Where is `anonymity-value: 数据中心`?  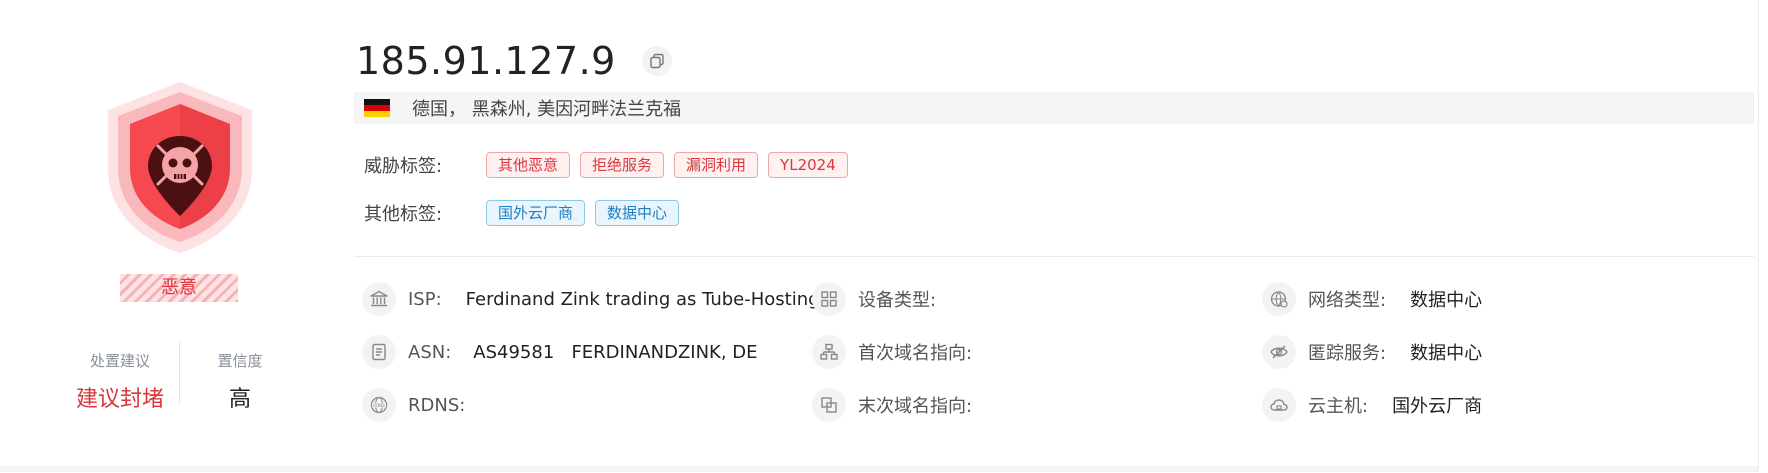
anonymity-value: 数据中心 is located at coordinates (1446, 353).